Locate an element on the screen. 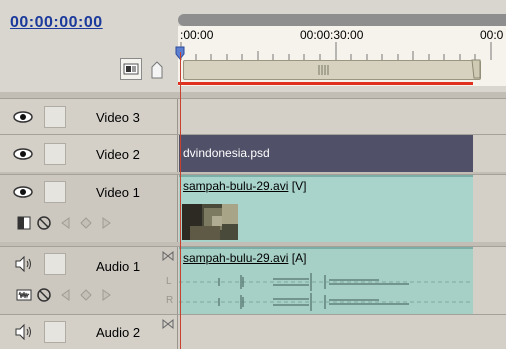  render-bar is located at coordinates (325, 83).